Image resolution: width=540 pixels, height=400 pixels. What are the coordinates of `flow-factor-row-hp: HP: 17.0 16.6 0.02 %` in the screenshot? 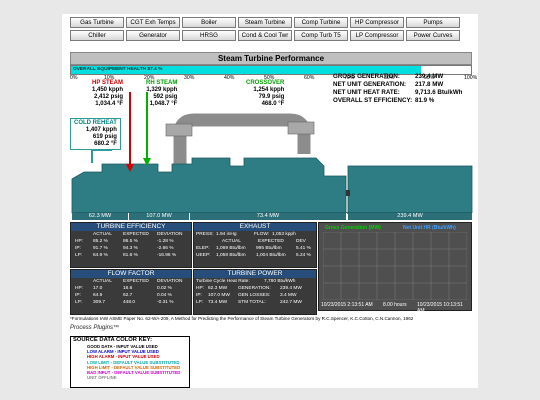 It's located at (123, 288).